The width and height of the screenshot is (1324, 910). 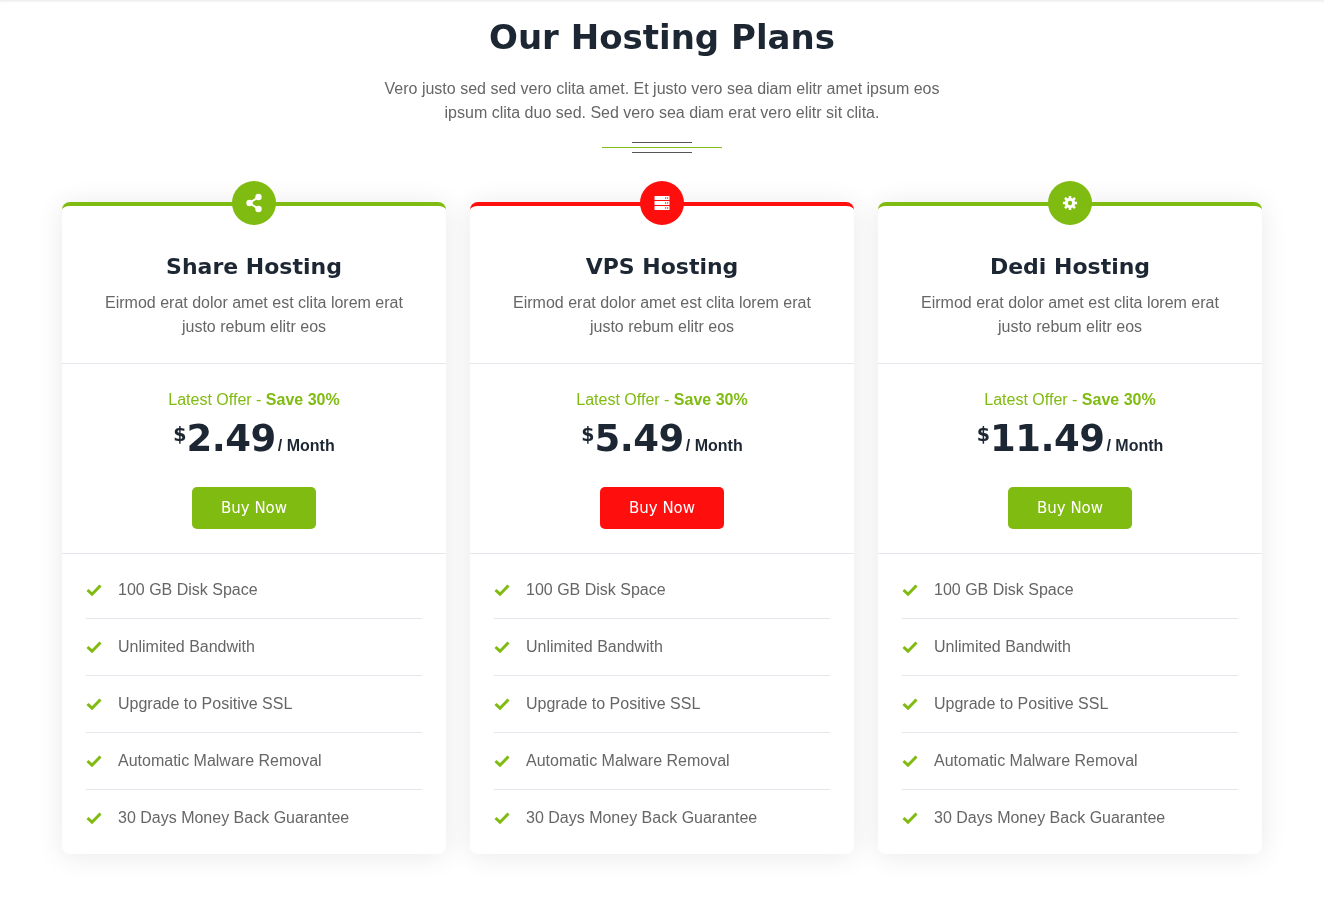 I want to click on section-title: Our Hosting Plans, so click(x=662, y=37).